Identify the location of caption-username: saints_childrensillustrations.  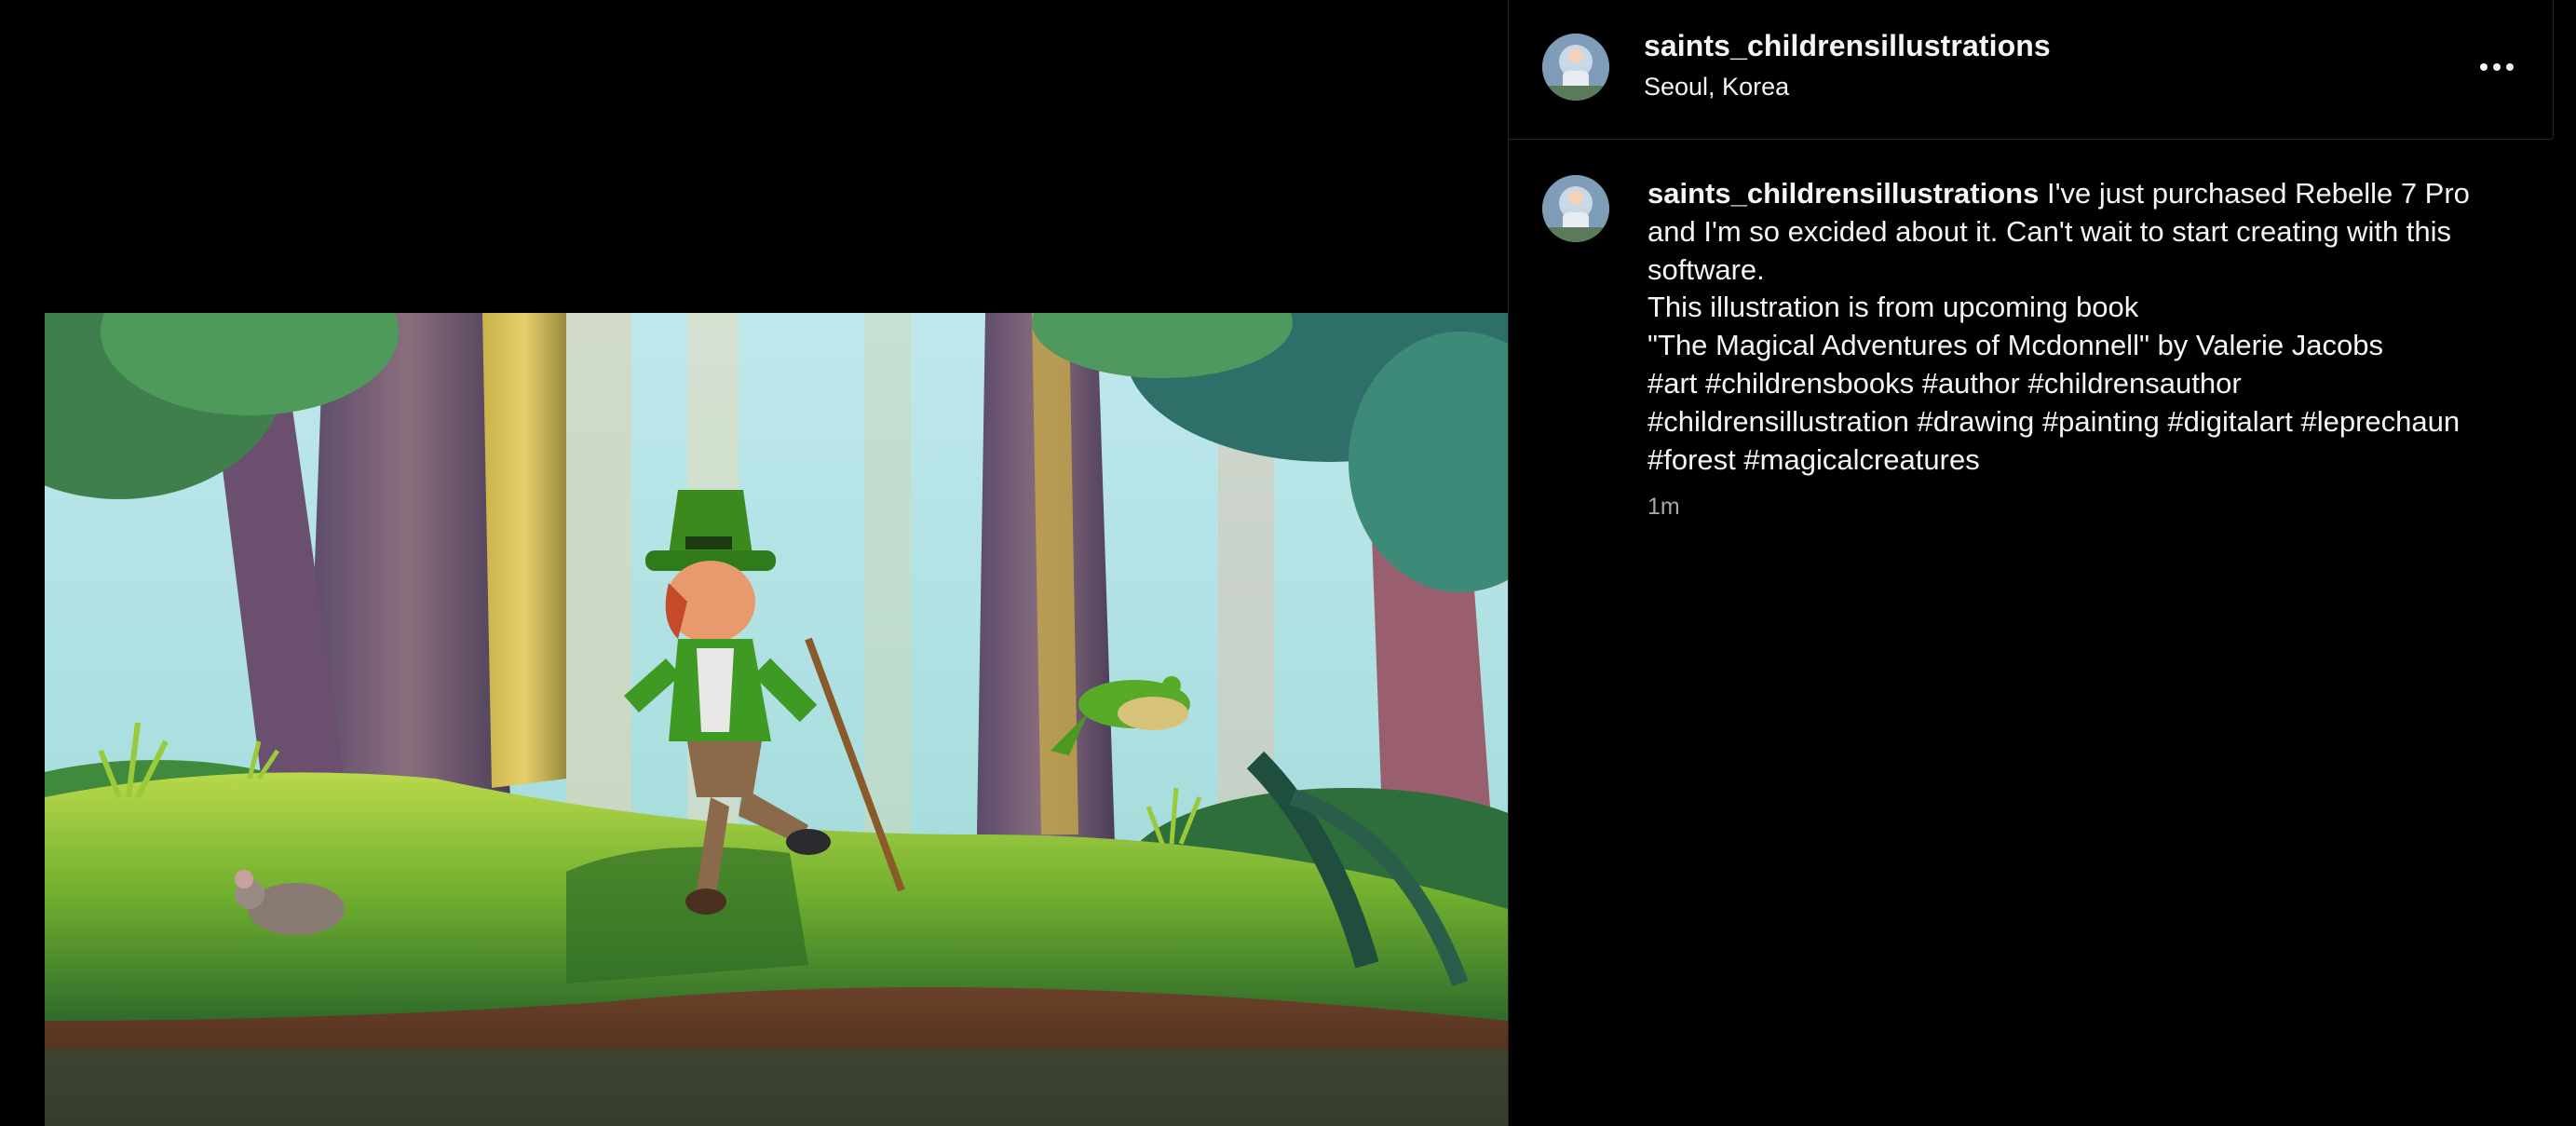
(1843, 194).